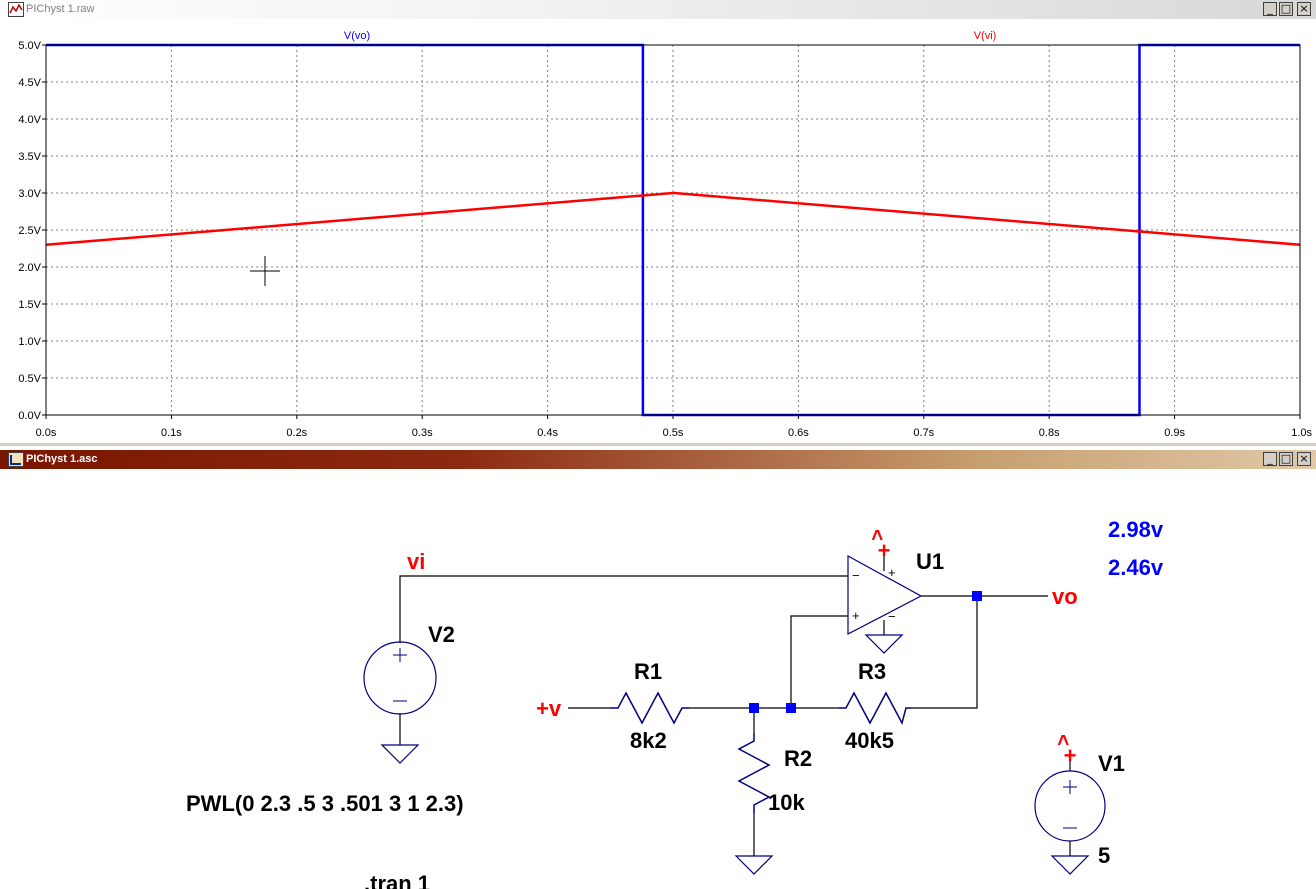 This screenshot has height=889, width=1316. I want to click on net-label-plus-u1: +, so click(884, 550).